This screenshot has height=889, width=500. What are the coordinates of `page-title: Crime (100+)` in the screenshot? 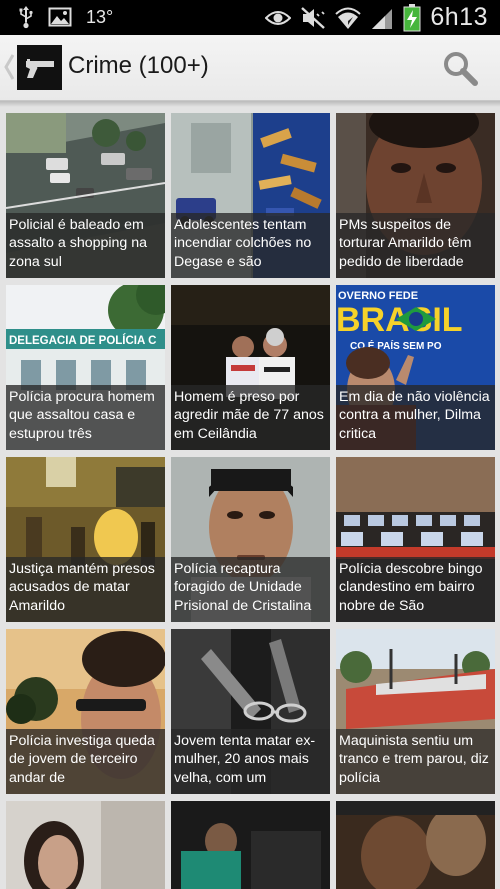 It's located at (138, 65).